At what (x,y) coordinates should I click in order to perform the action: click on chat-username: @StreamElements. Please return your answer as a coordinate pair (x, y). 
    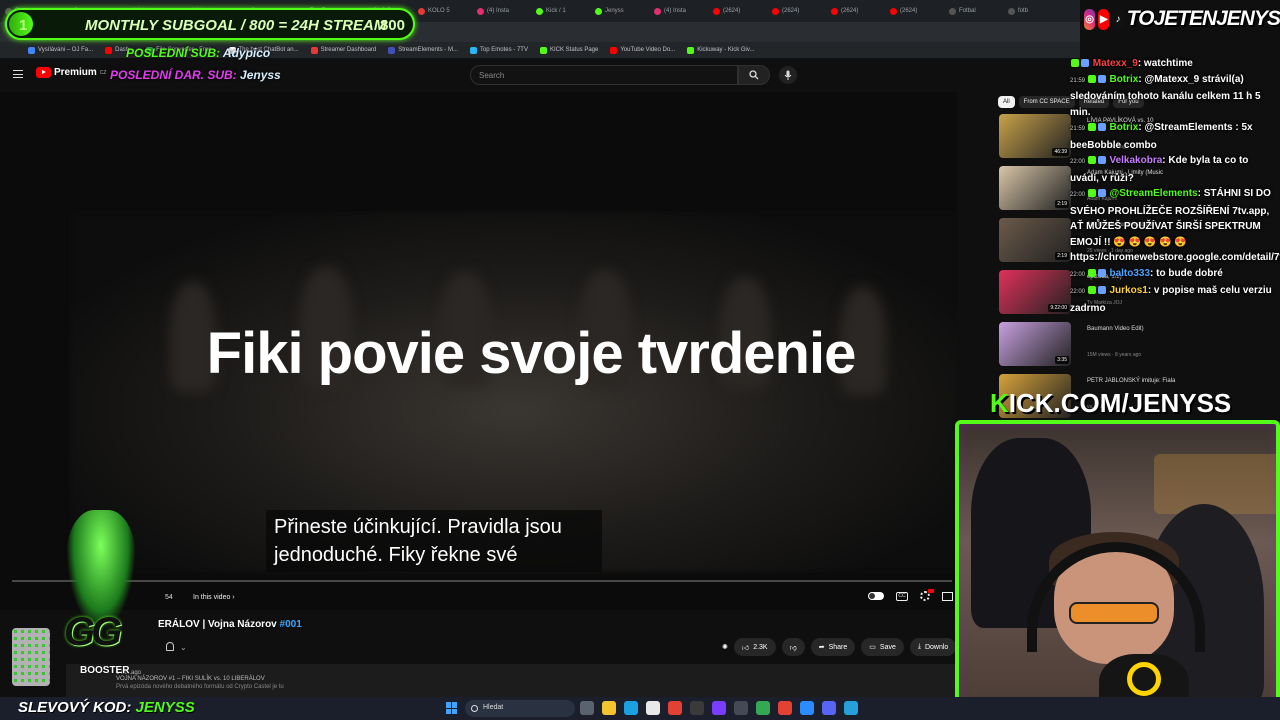
    Looking at the image, I should click on (1152, 193).